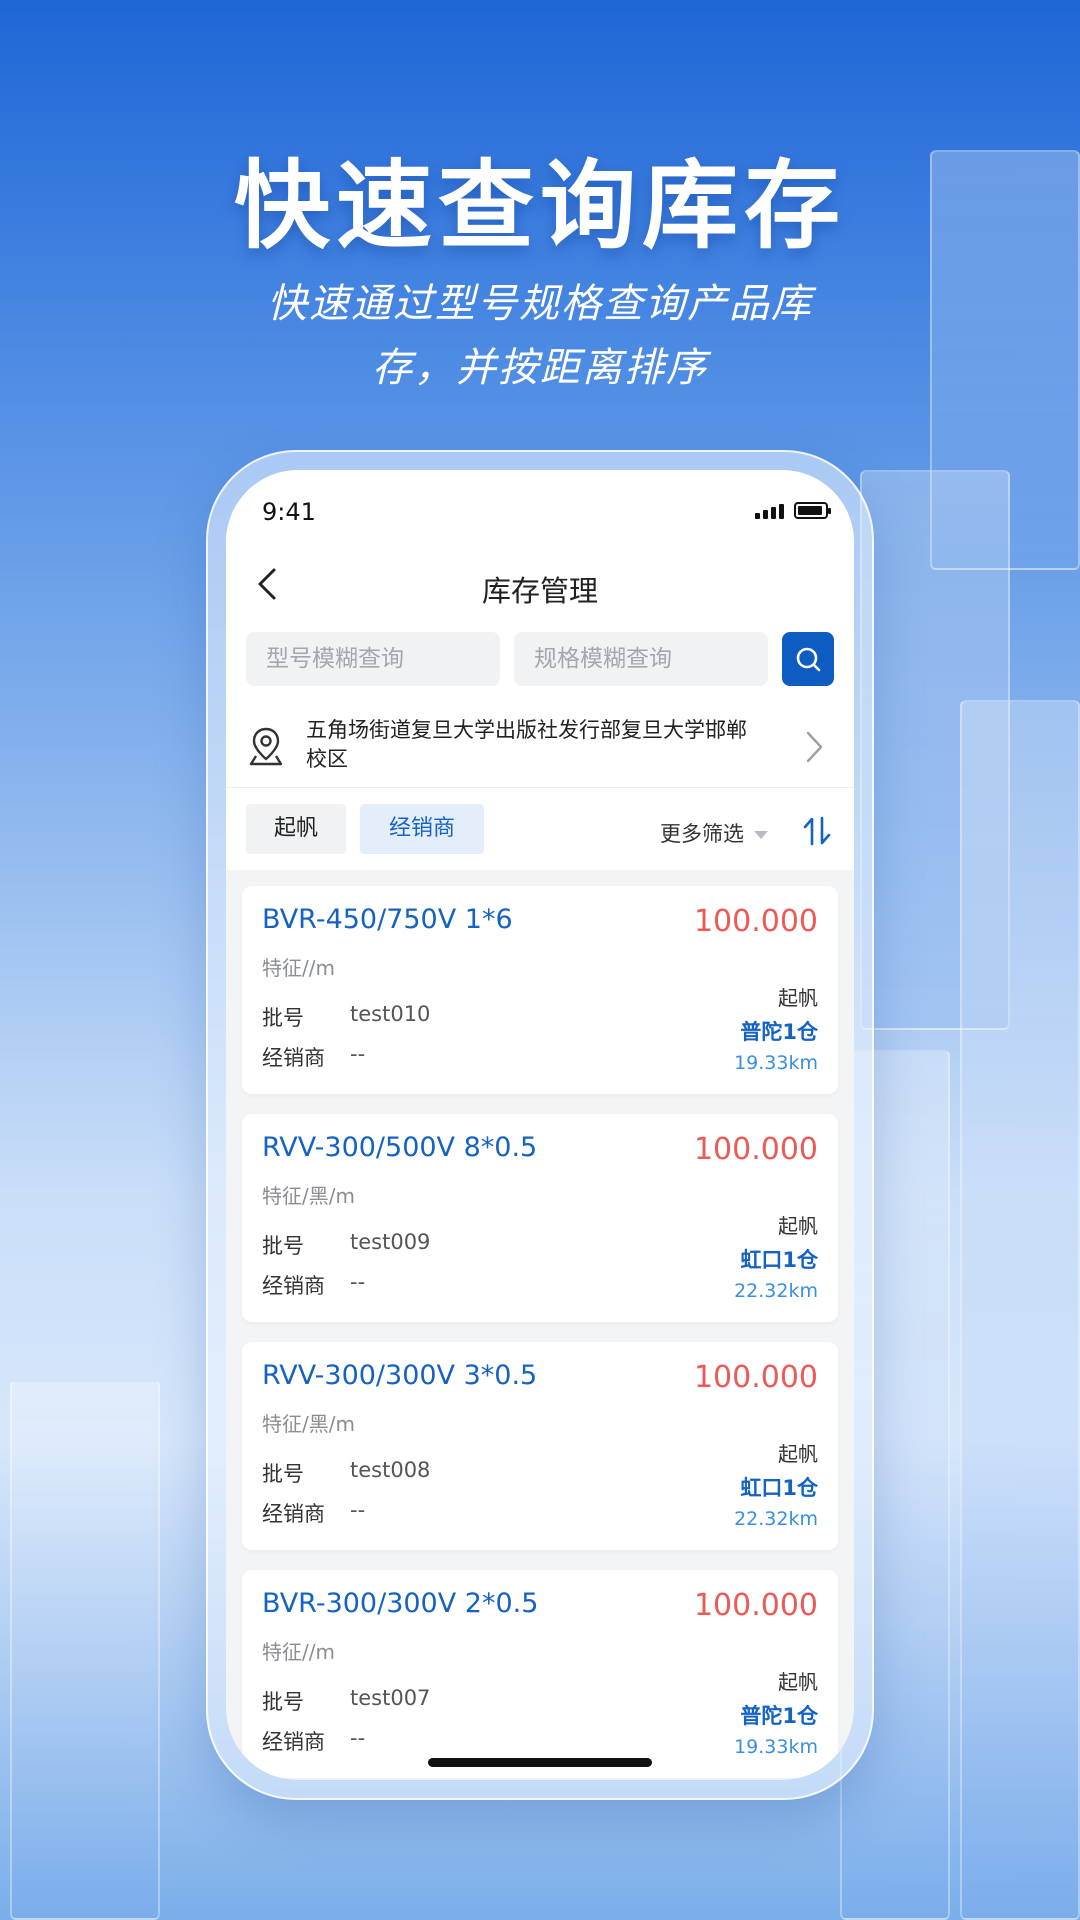 This screenshot has height=1920, width=1080. What do you see at coordinates (814, 749) in the screenshot?
I see `chevron-right-icon` at bounding box center [814, 749].